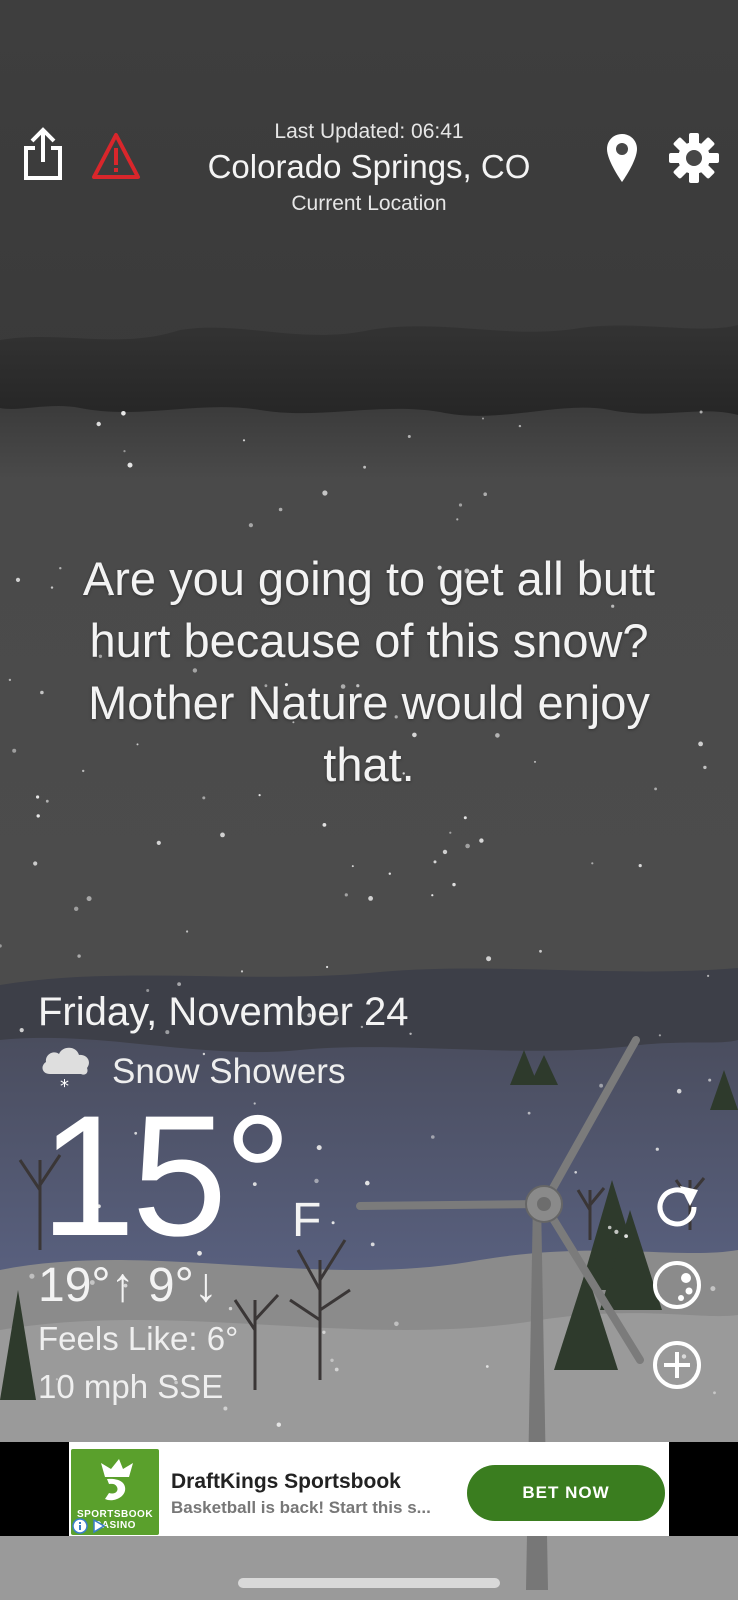 This screenshot has width=738, height=1600. What do you see at coordinates (128, 1285) in the screenshot?
I see `high-low-temperature: 19°↑ 9°↓` at bounding box center [128, 1285].